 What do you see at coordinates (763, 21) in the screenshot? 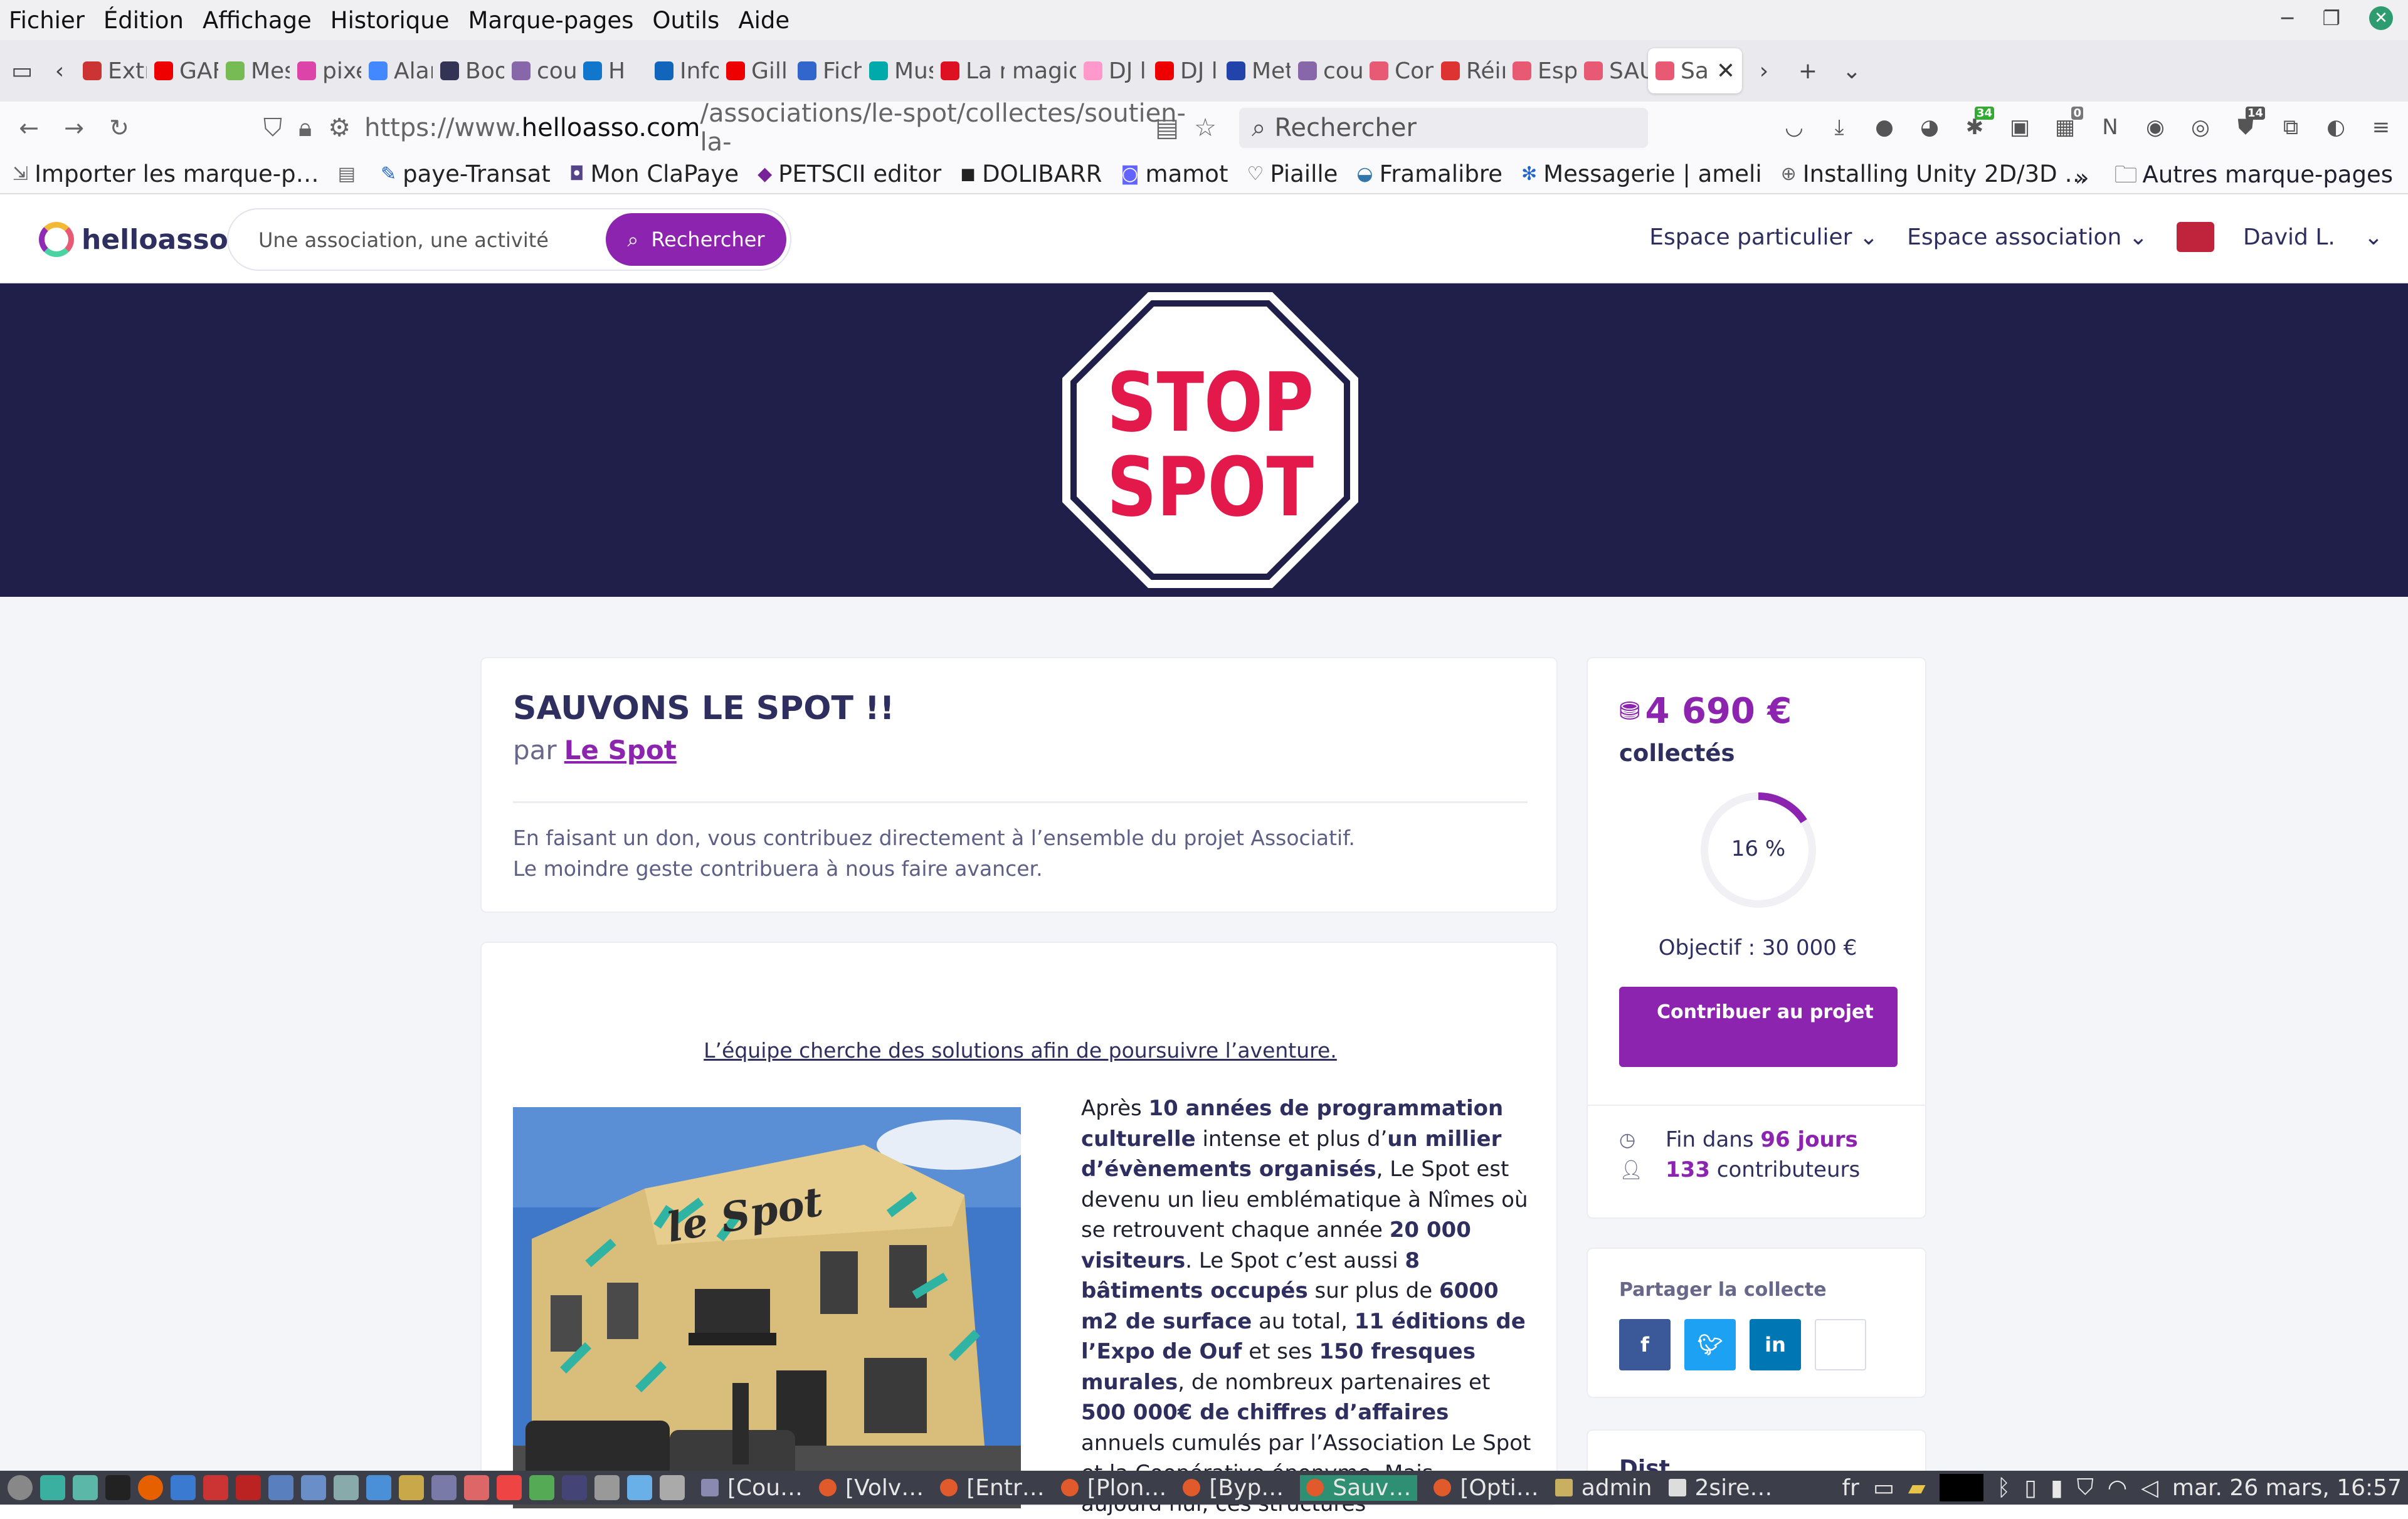
I see `menu-aide: Aide` at bounding box center [763, 21].